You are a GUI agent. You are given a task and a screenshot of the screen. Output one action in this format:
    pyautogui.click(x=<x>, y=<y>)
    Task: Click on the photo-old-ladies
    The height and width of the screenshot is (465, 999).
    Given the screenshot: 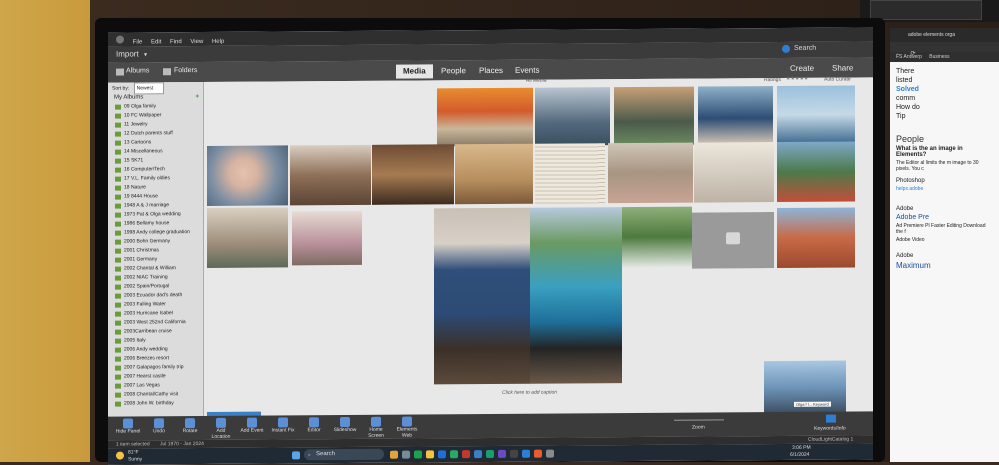 What is the action you would take?
    pyautogui.click(x=650, y=173)
    